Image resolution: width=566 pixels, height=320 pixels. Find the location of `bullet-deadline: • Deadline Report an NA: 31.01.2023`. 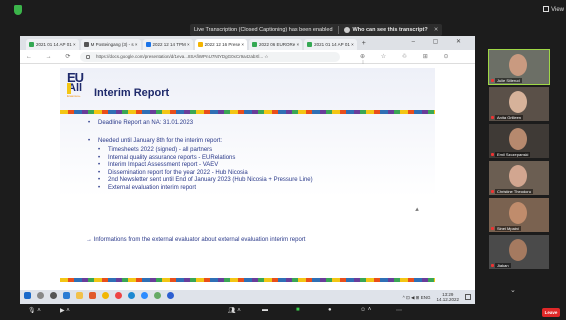

bullet-deadline: • Deadline Report an NA: 31.01.2023 is located at coordinates (141, 123).